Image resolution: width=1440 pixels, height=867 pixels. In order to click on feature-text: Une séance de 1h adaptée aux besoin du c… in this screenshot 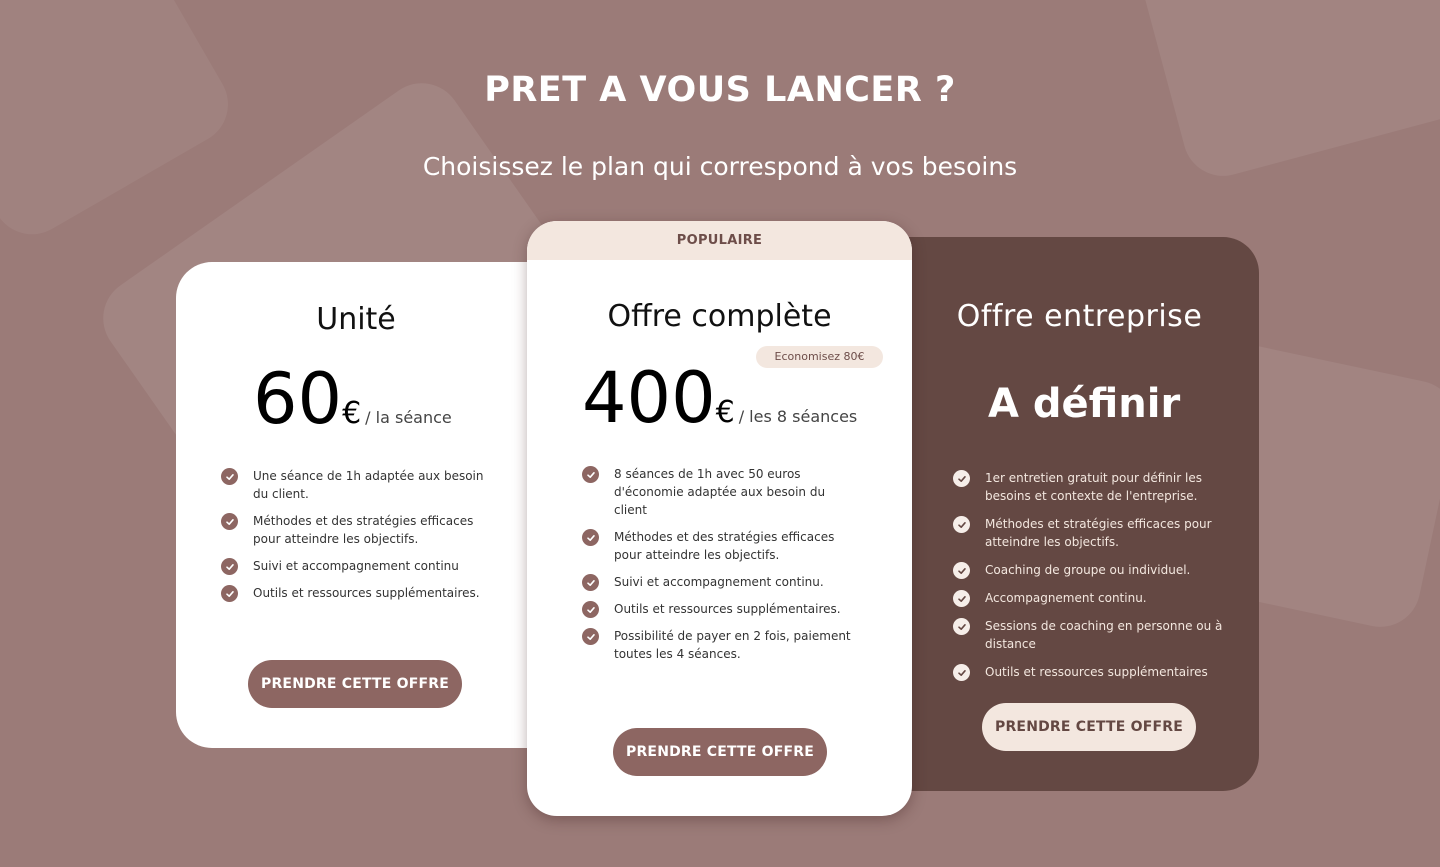, I will do `click(368, 485)`.